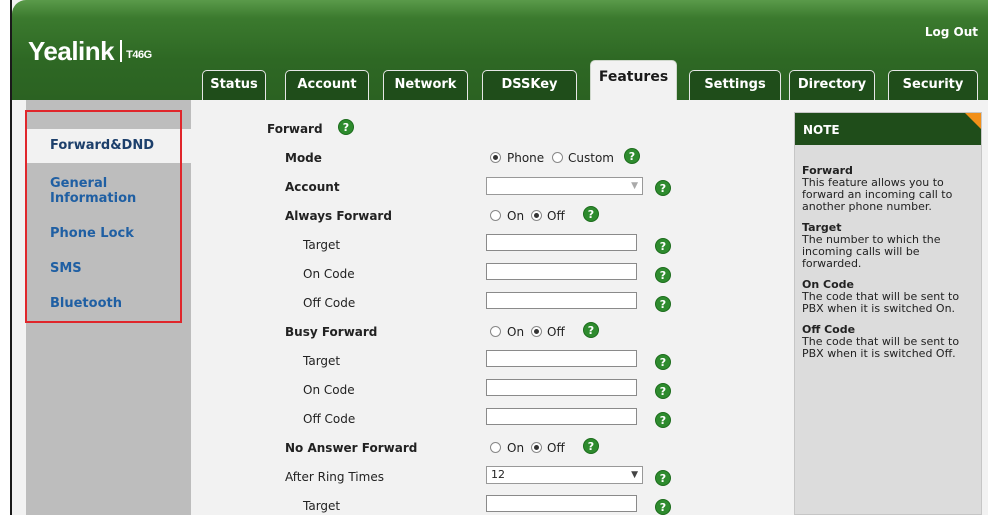 This screenshot has height=515, width=988. I want to click on no-answer-off-radio, so click(536, 447).